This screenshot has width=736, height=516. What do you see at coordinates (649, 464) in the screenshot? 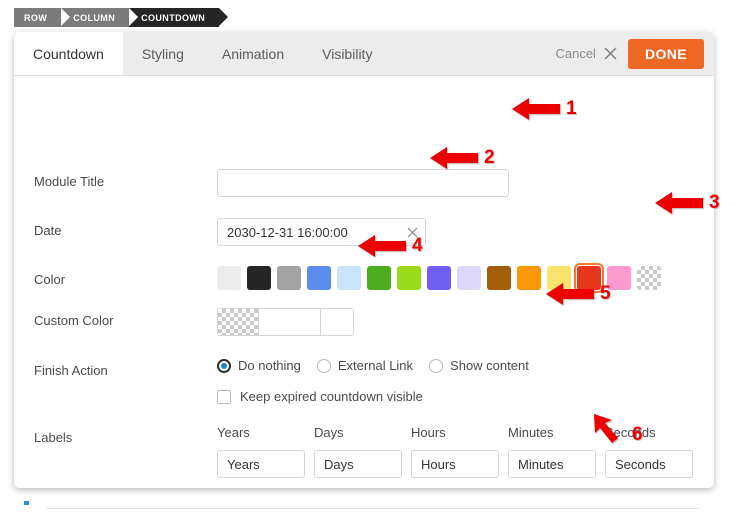
I see `labels-input-seconds: Seconds` at bounding box center [649, 464].